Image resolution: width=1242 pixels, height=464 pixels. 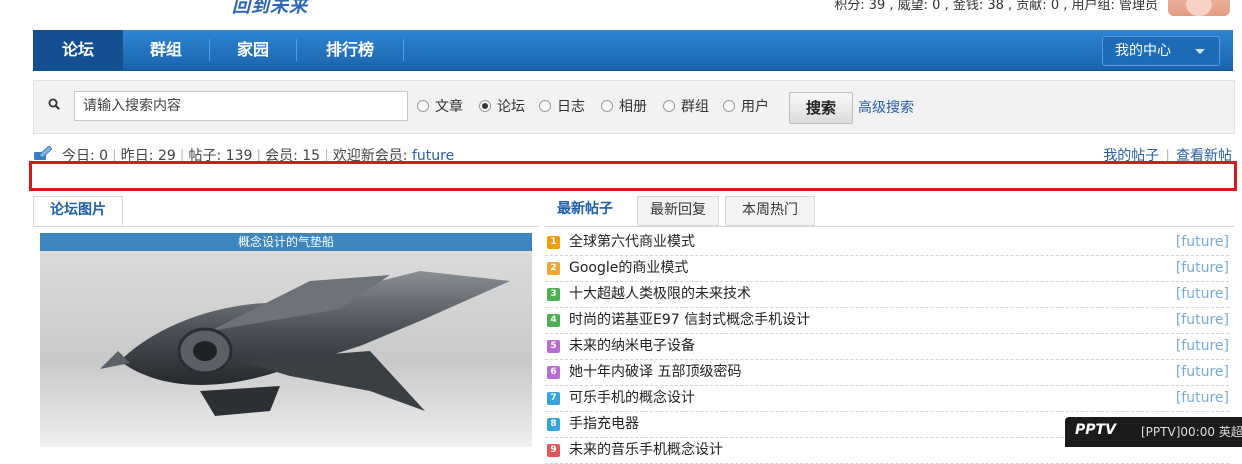 I want to click on option-label: 用户, so click(x=755, y=107).